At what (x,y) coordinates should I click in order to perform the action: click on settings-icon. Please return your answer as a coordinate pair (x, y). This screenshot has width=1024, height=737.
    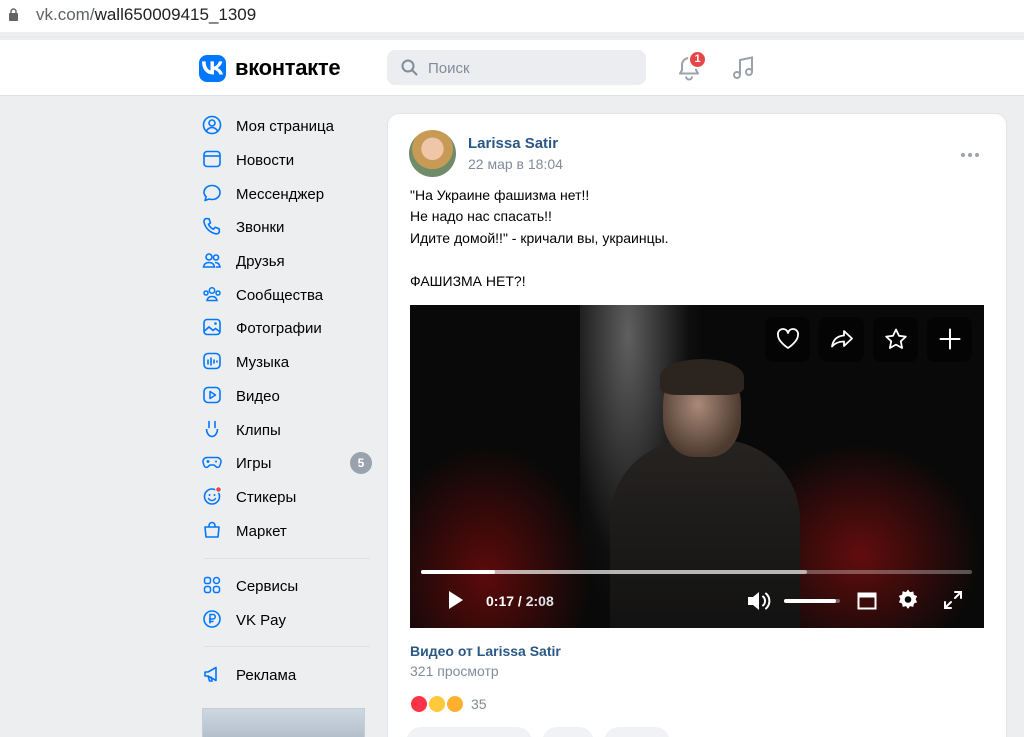
    Looking at the image, I should click on (908, 600).